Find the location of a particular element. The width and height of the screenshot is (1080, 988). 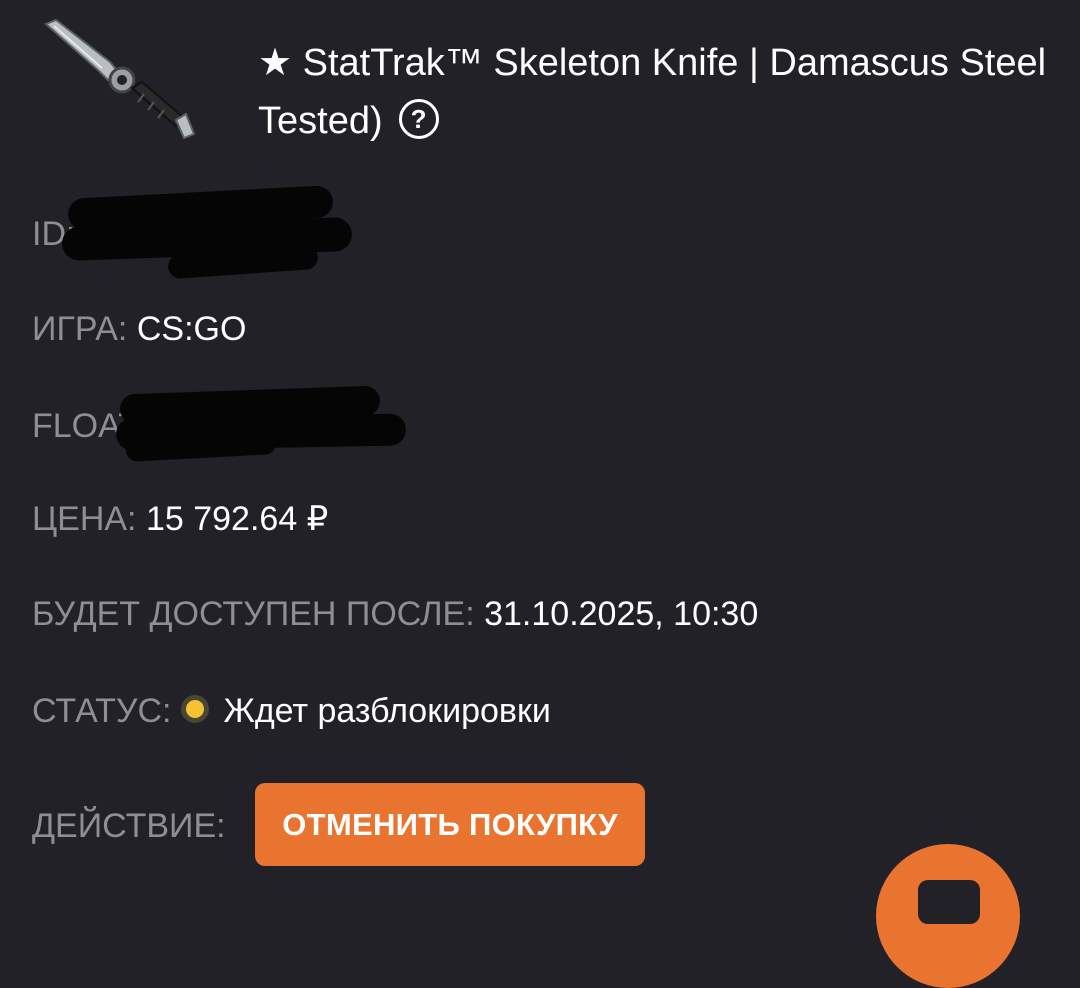

status-indicator-icon is located at coordinates (195, 709).